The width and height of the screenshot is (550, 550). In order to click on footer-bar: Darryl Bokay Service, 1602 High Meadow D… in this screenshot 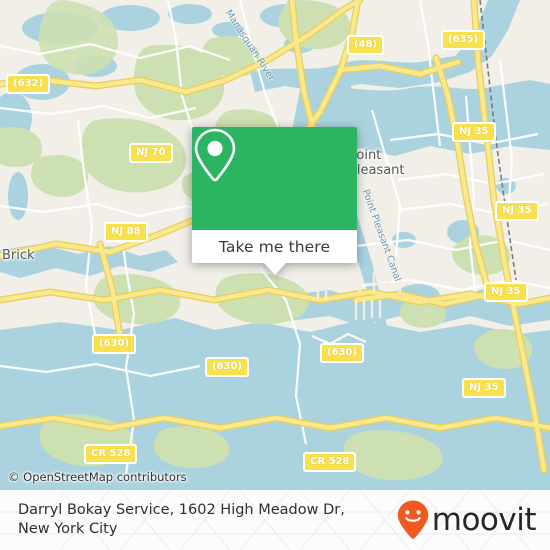, I will do `click(275, 520)`.